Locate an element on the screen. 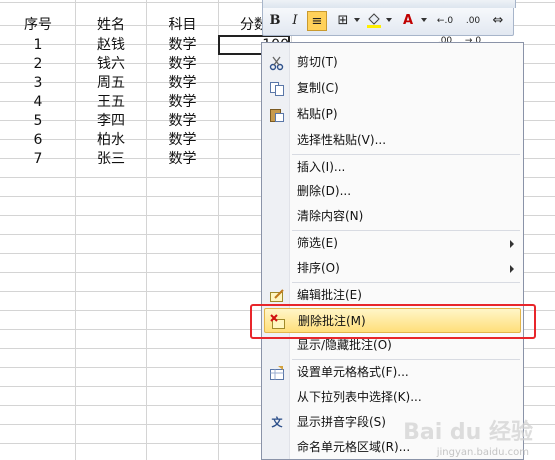 This screenshot has width=555, height=460. menu-item-label: 剪切(T) is located at coordinates (317, 62).